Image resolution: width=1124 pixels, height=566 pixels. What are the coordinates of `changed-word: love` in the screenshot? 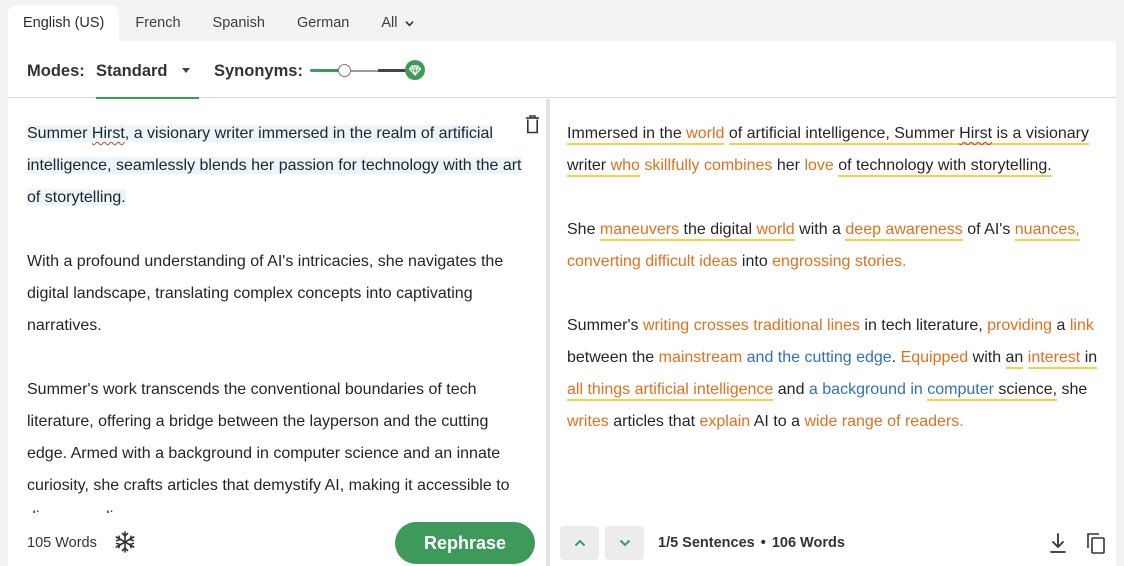 It's located at (818, 165).